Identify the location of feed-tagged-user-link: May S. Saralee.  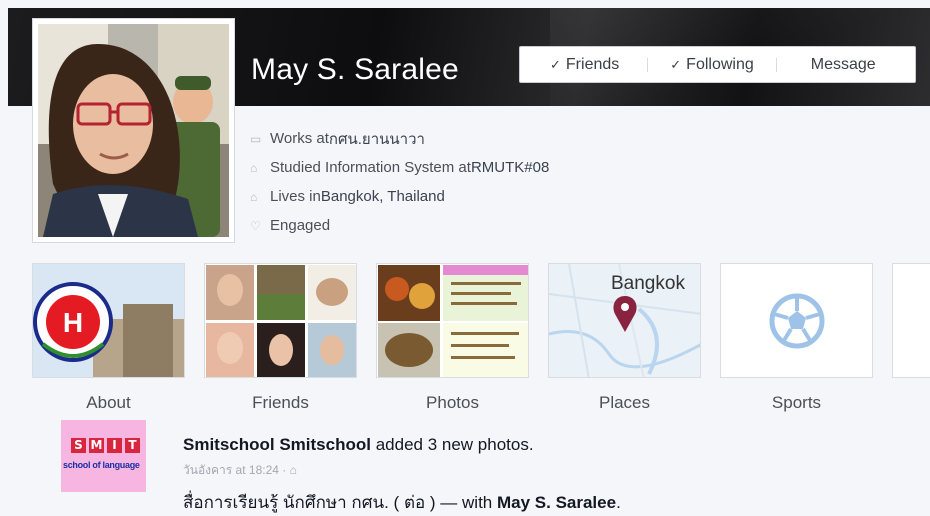
(556, 502).